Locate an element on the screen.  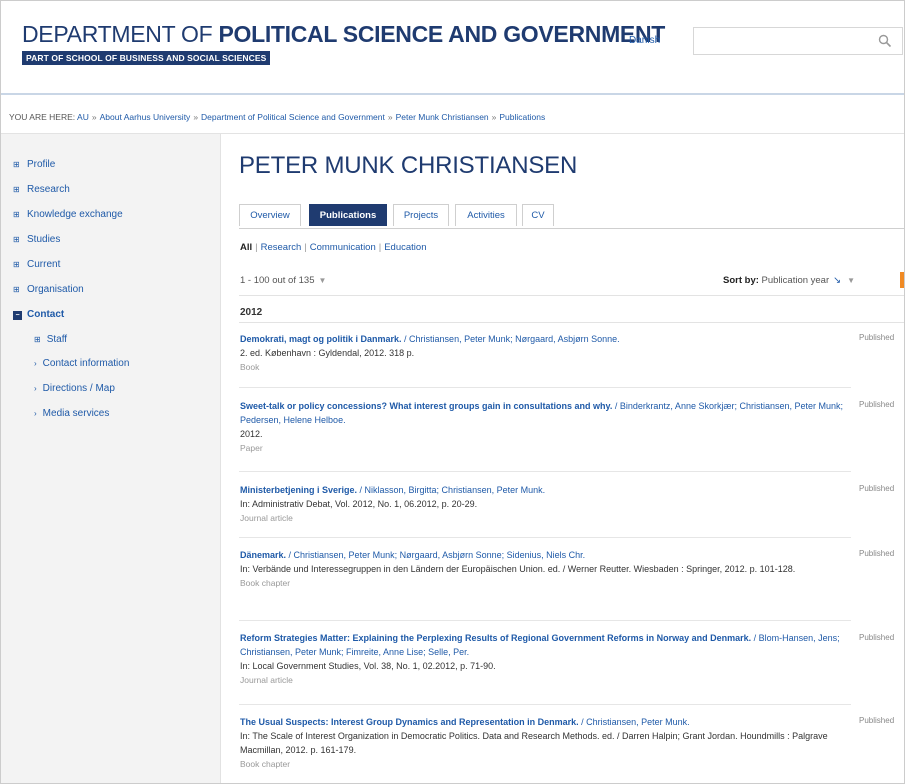
publication-title-link: Ministerbetjening i Sverige. is located at coordinates (298, 490).